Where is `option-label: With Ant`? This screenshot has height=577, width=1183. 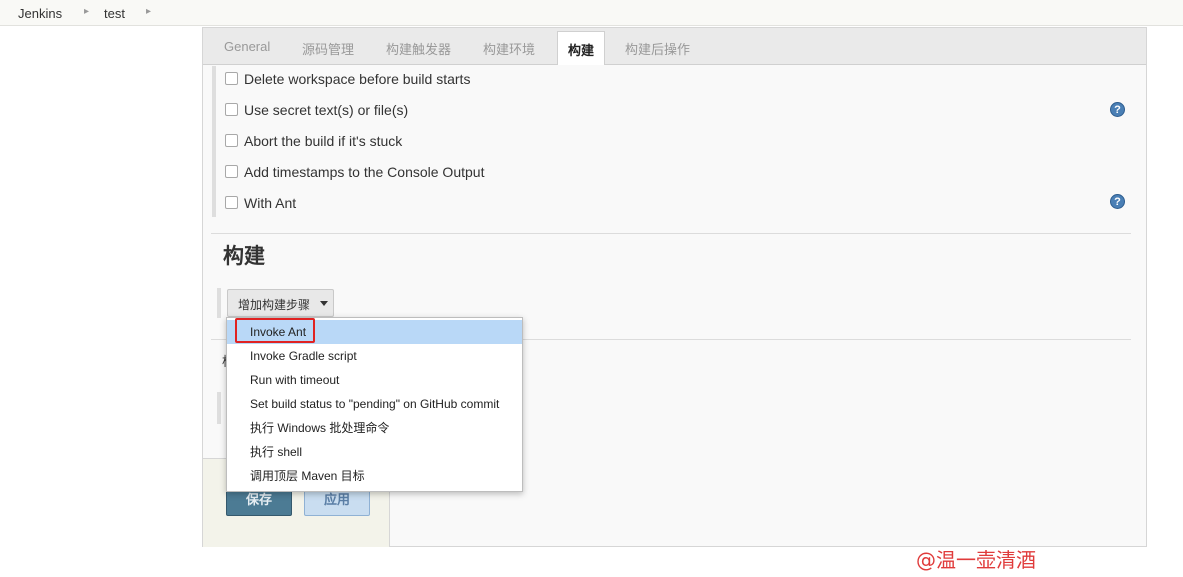 option-label: With Ant is located at coordinates (270, 203).